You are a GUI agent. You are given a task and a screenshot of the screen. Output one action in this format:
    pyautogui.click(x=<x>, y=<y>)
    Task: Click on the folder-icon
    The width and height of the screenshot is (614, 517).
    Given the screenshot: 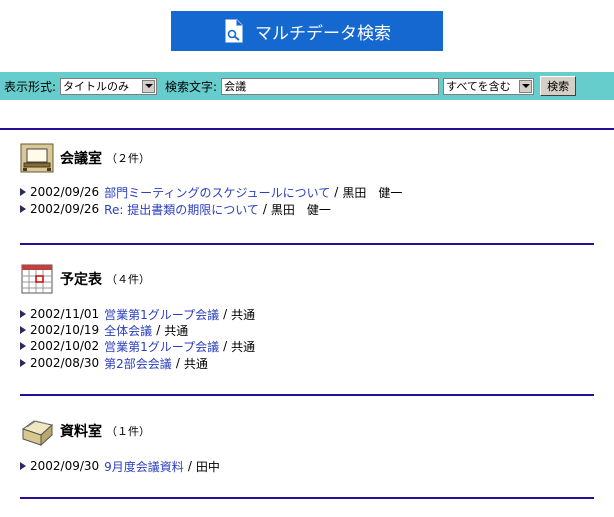 What is the action you would take?
    pyautogui.click(x=37, y=433)
    